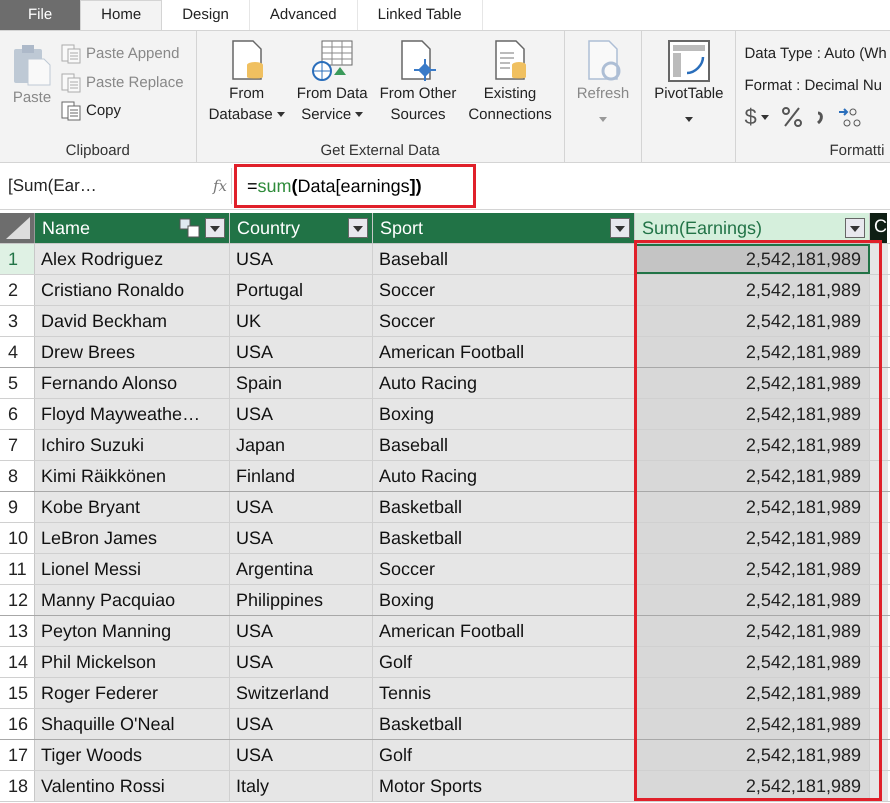 This screenshot has width=890, height=803. What do you see at coordinates (380, 150) in the screenshot?
I see `group-label: Get External Data` at bounding box center [380, 150].